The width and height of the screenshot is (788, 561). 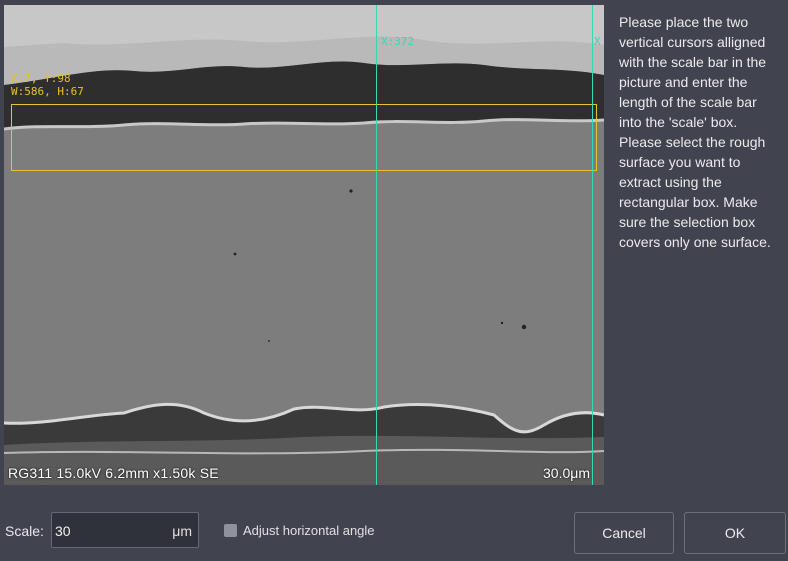 What do you see at coordinates (376, 245) in the screenshot?
I see `vertical-cursor-left` at bounding box center [376, 245].